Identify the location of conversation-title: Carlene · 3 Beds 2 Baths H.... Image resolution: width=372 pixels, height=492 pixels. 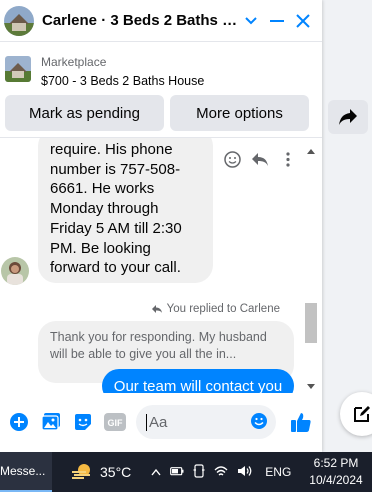
(140, 20).